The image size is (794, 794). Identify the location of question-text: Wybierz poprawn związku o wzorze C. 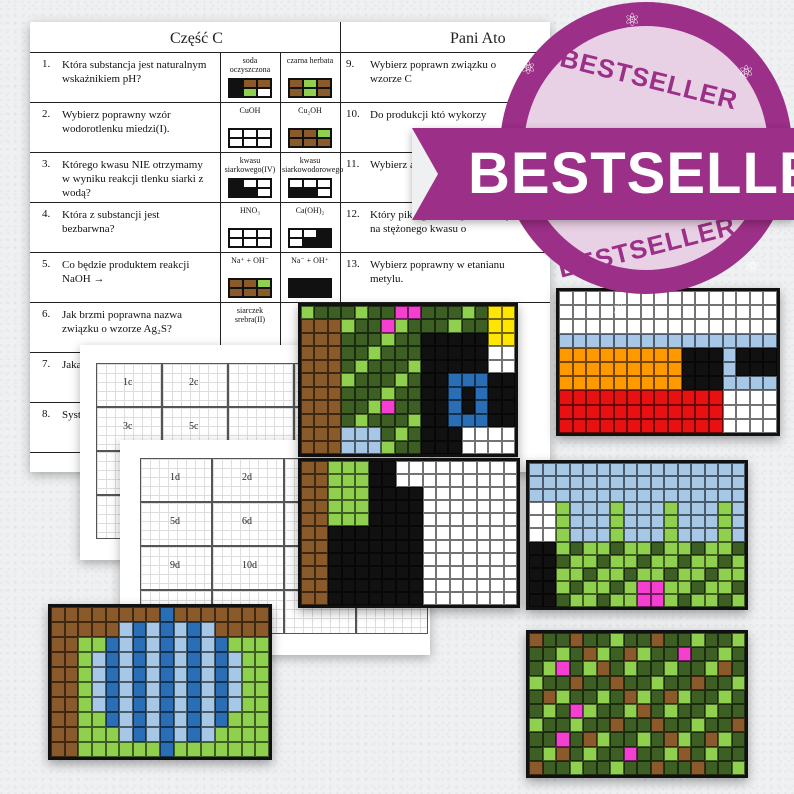
(433, 72).